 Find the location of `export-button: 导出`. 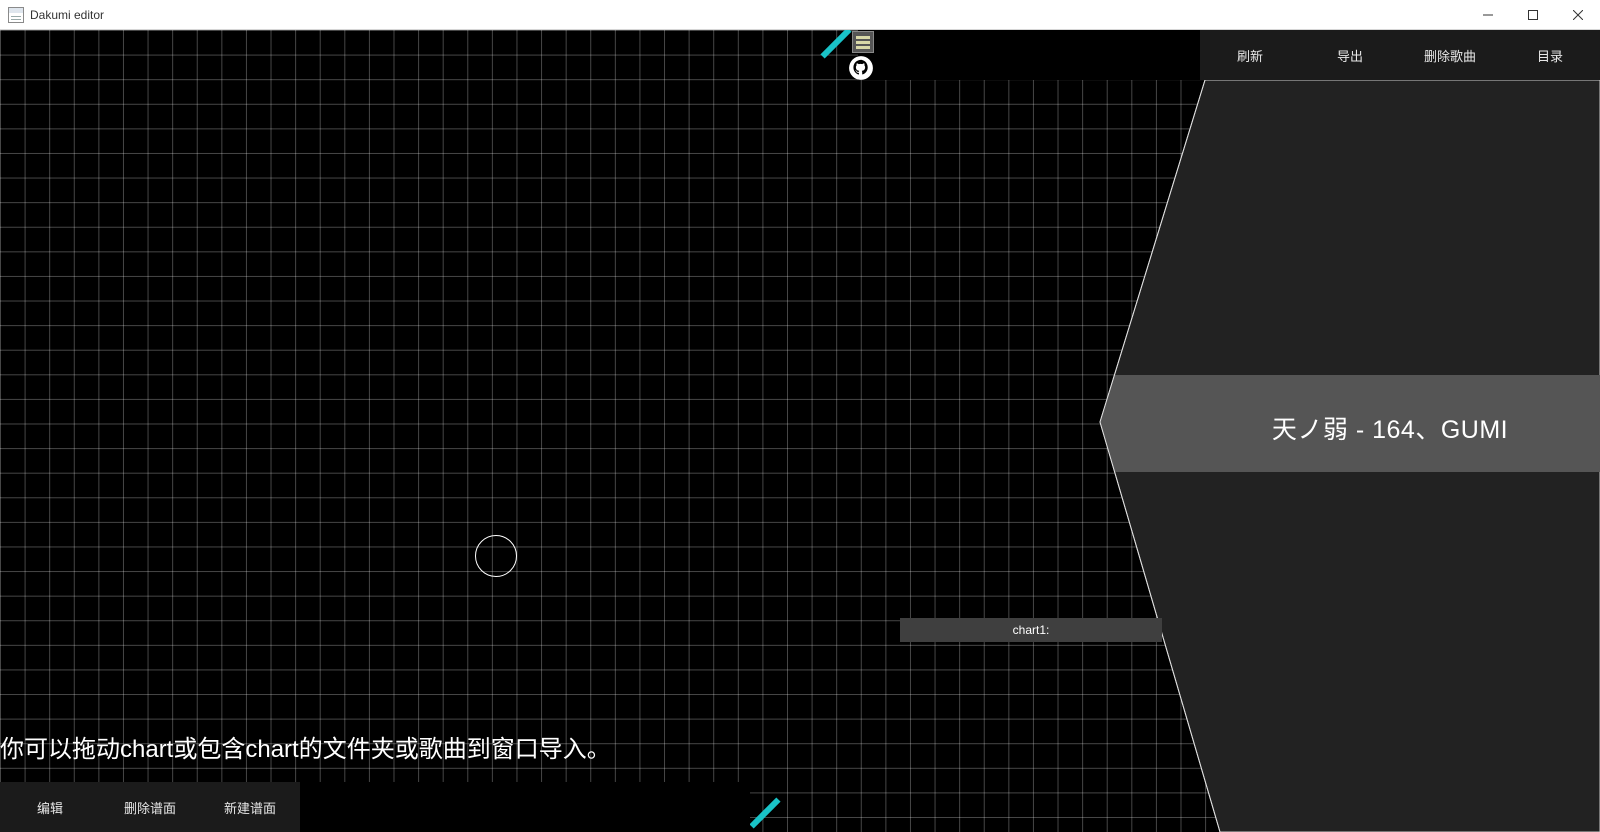

export-button: 导出 is located at coordinates (1350, 55).